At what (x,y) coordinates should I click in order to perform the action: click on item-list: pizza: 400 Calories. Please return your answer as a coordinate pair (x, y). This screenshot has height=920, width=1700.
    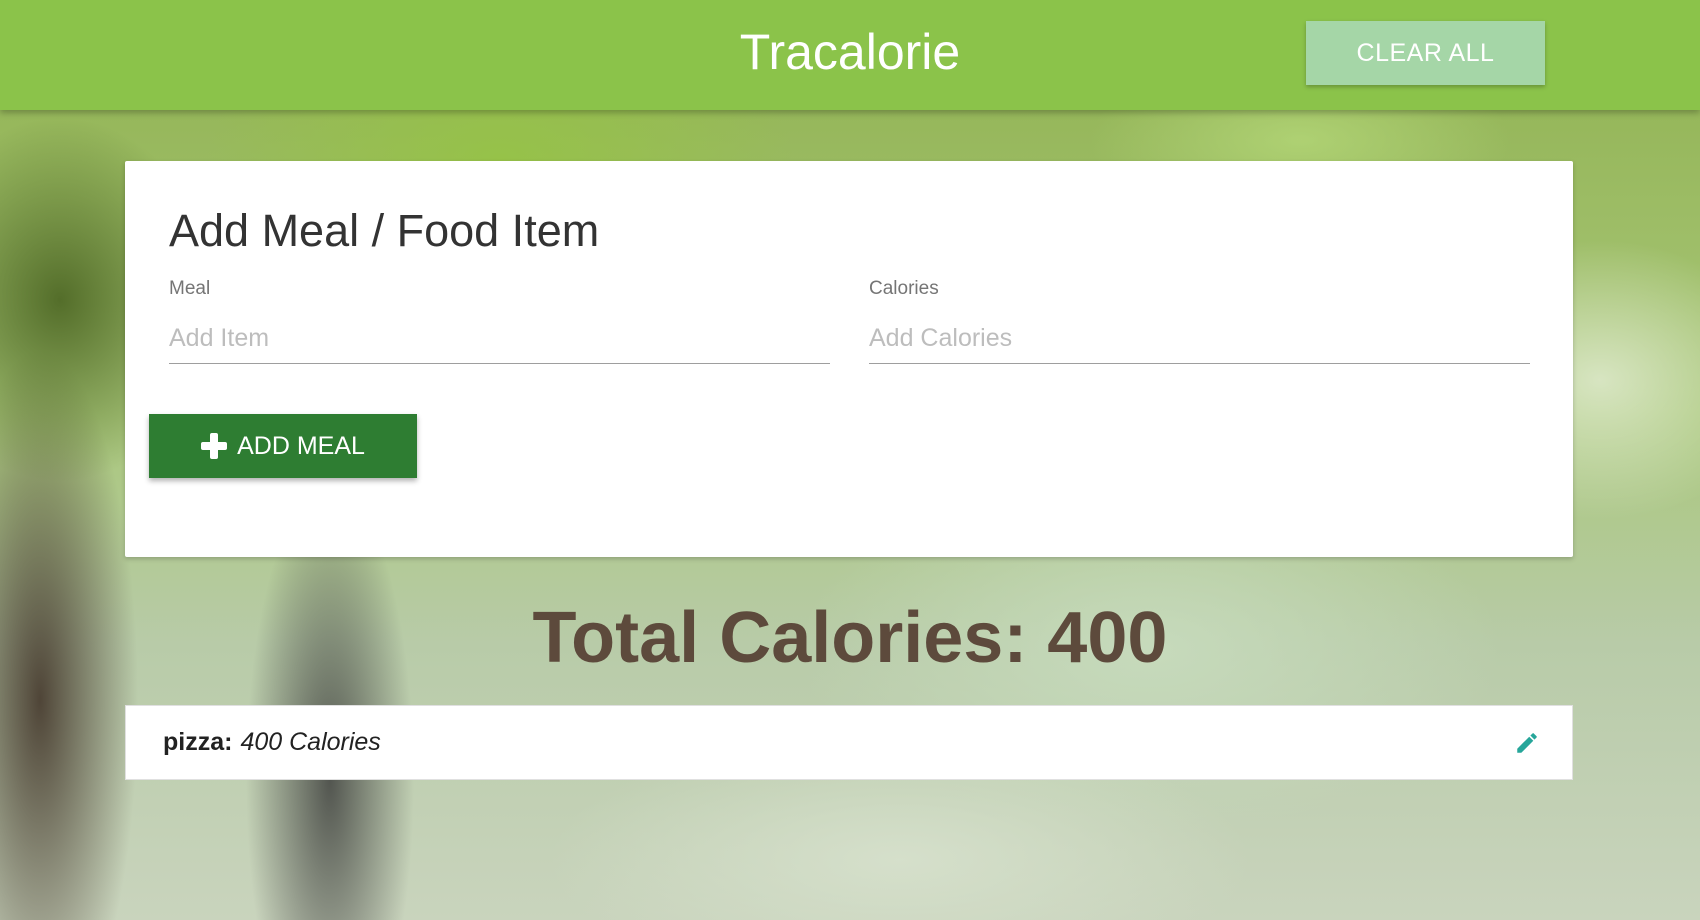
    Looking at the image, I should click on (849, 742).